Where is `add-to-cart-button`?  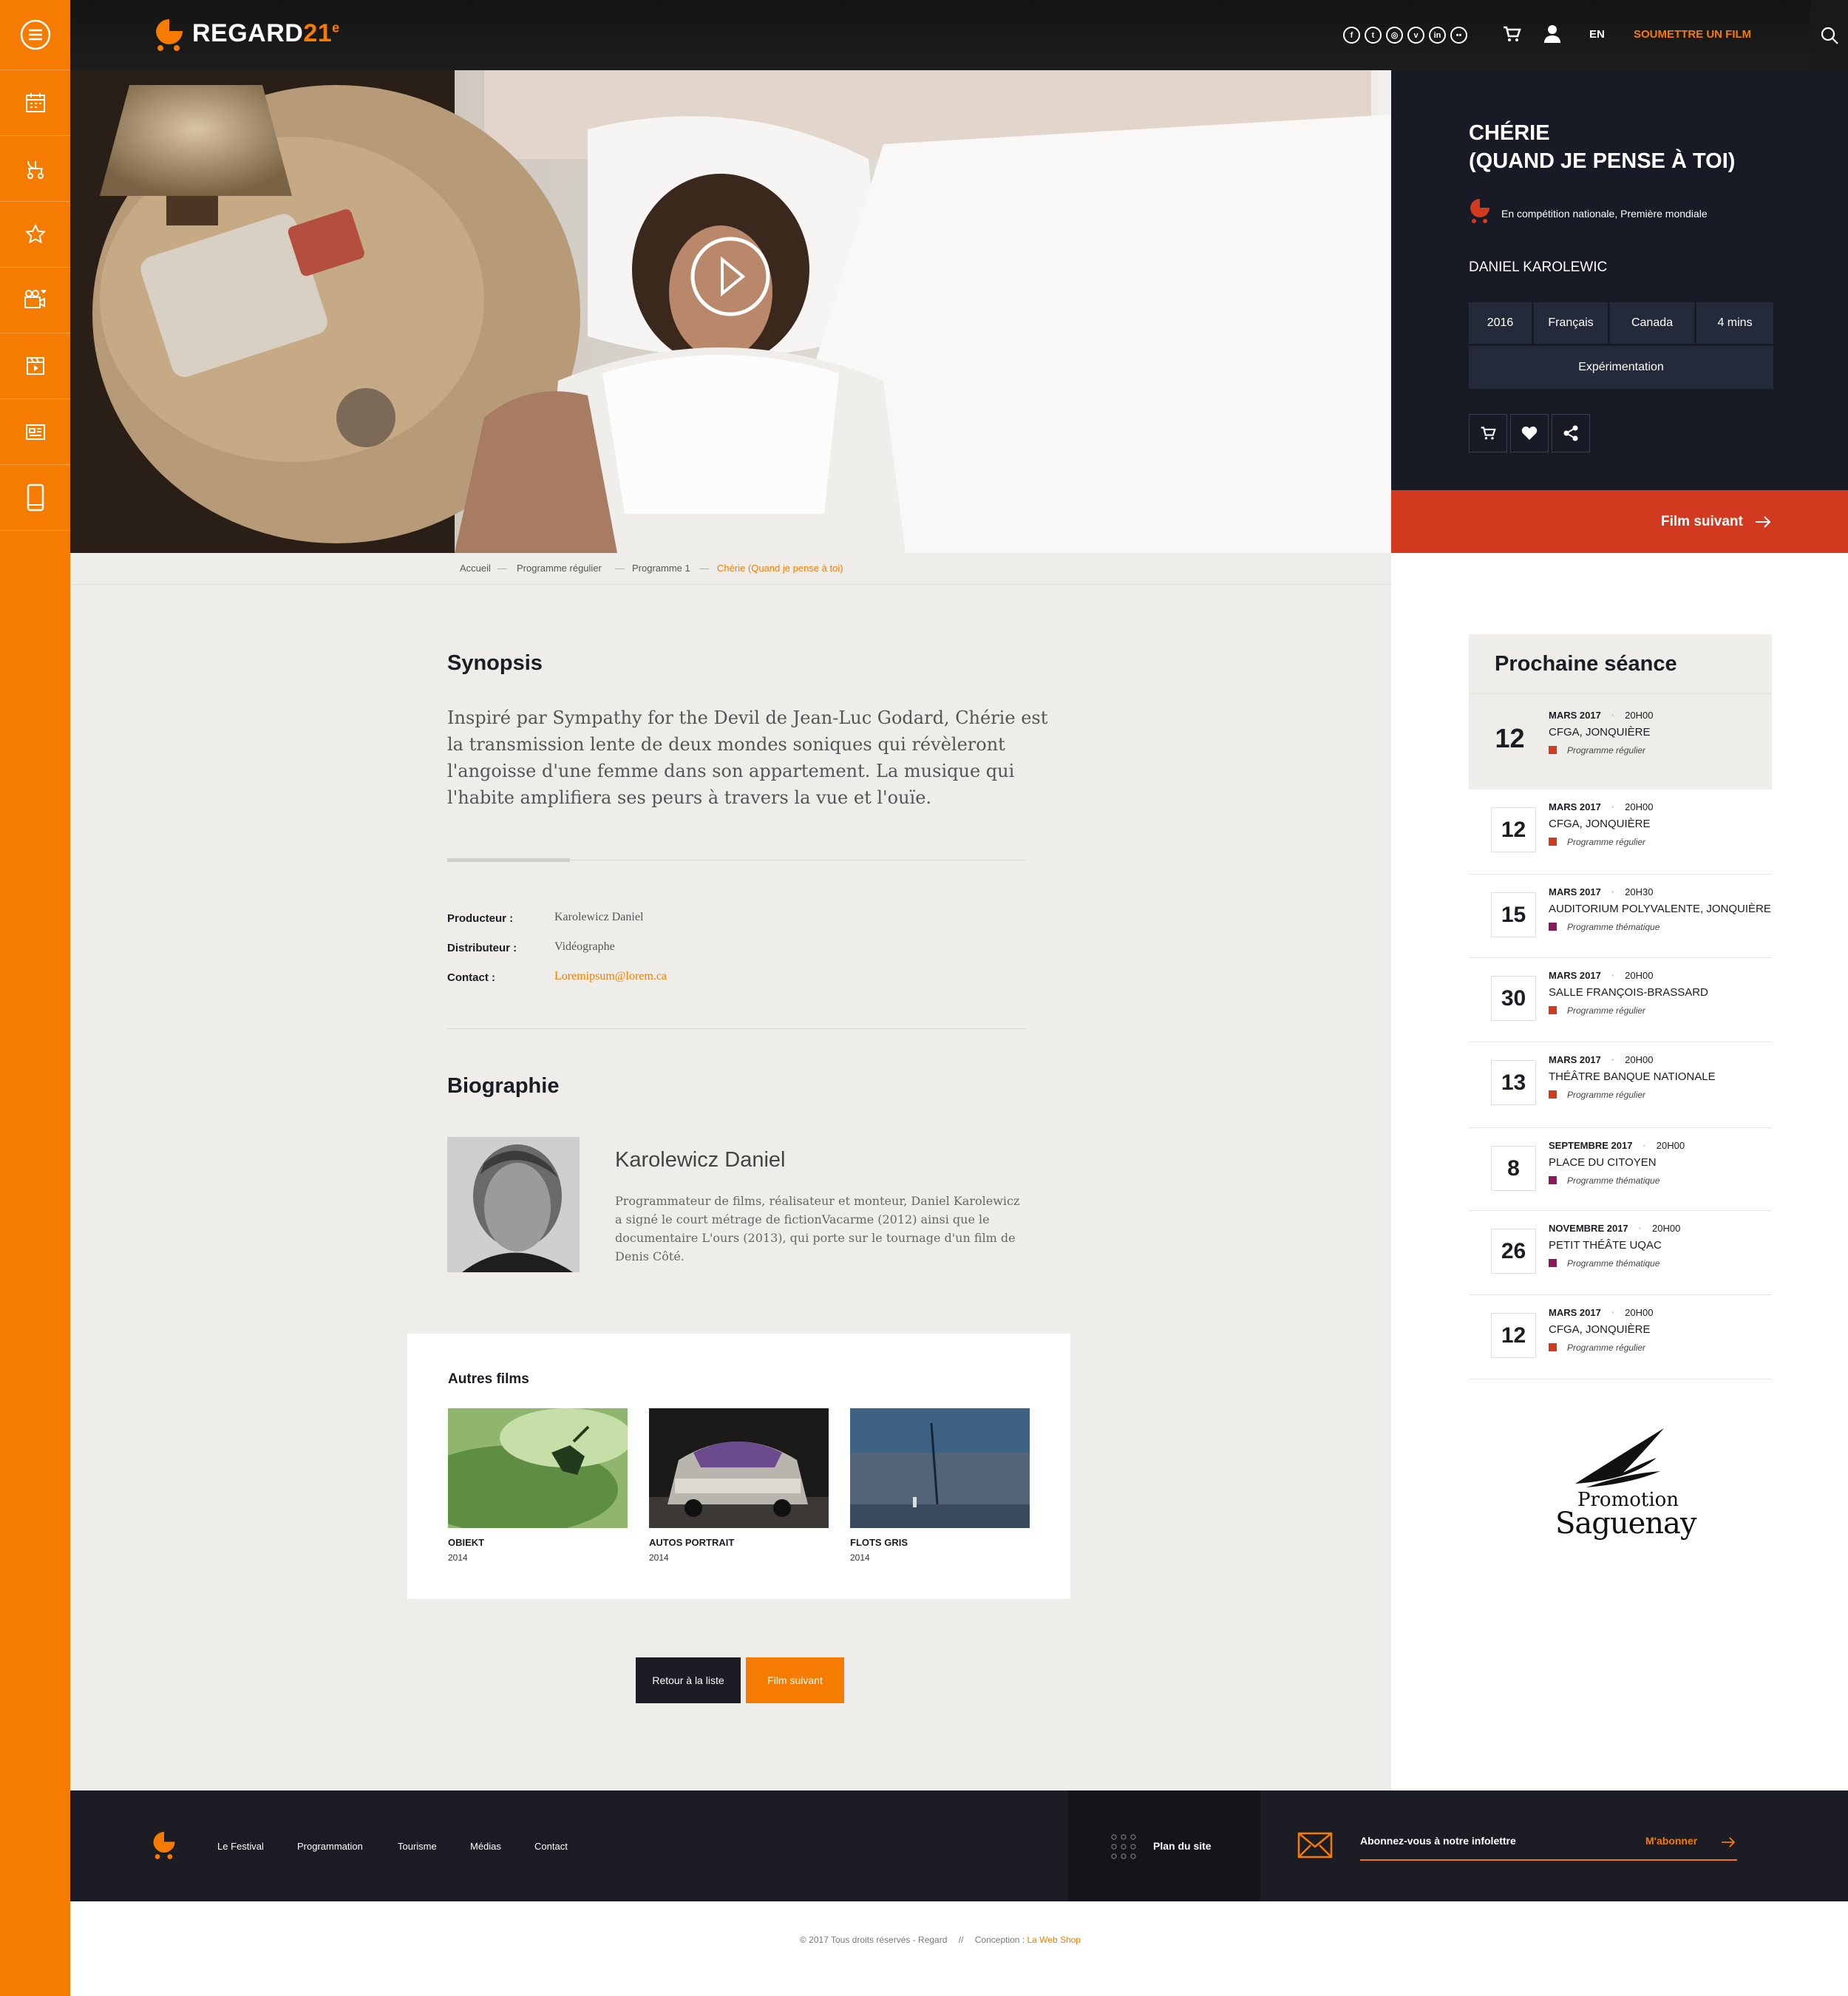 add-to-cart-button is located at coordinates (1488, 433).